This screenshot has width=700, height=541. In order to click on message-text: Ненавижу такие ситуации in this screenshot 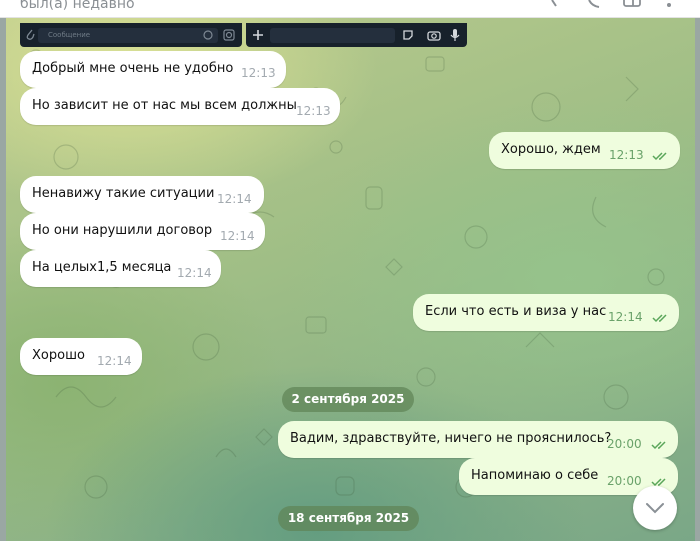, I will do `click(123, 193)`.